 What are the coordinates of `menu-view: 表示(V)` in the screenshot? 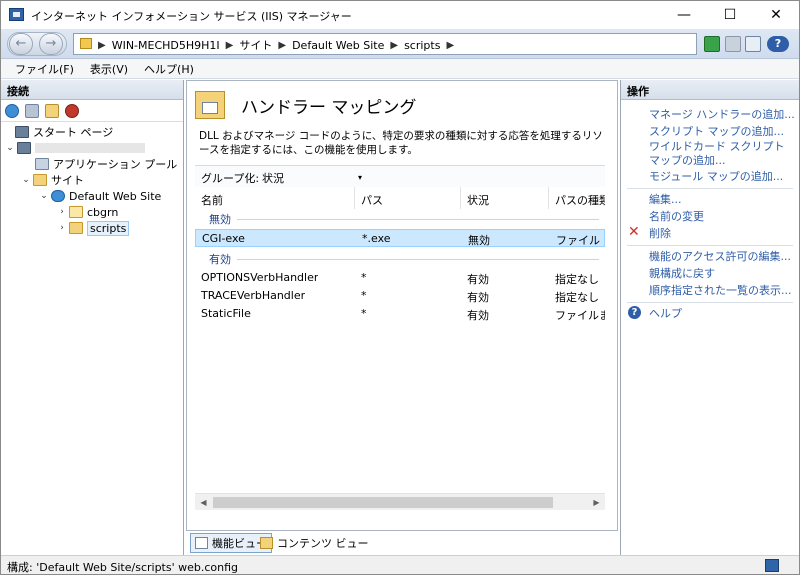 It's located at (109, 69).